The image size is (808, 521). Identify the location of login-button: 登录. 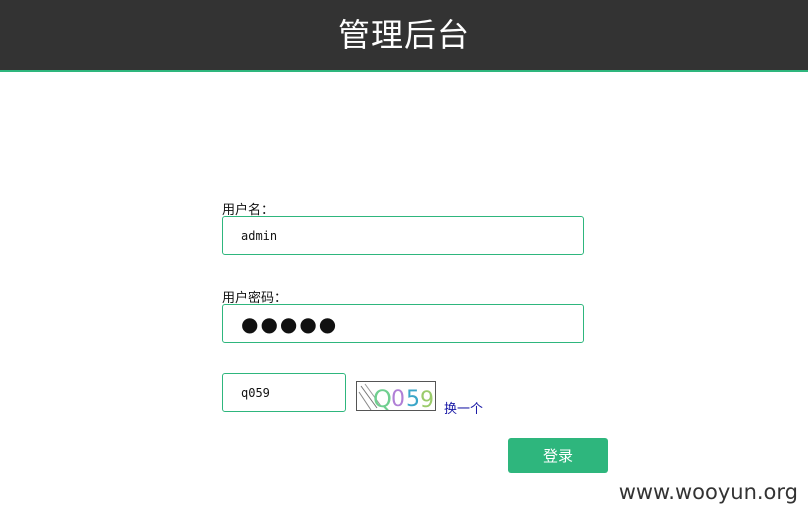
(558, 455).